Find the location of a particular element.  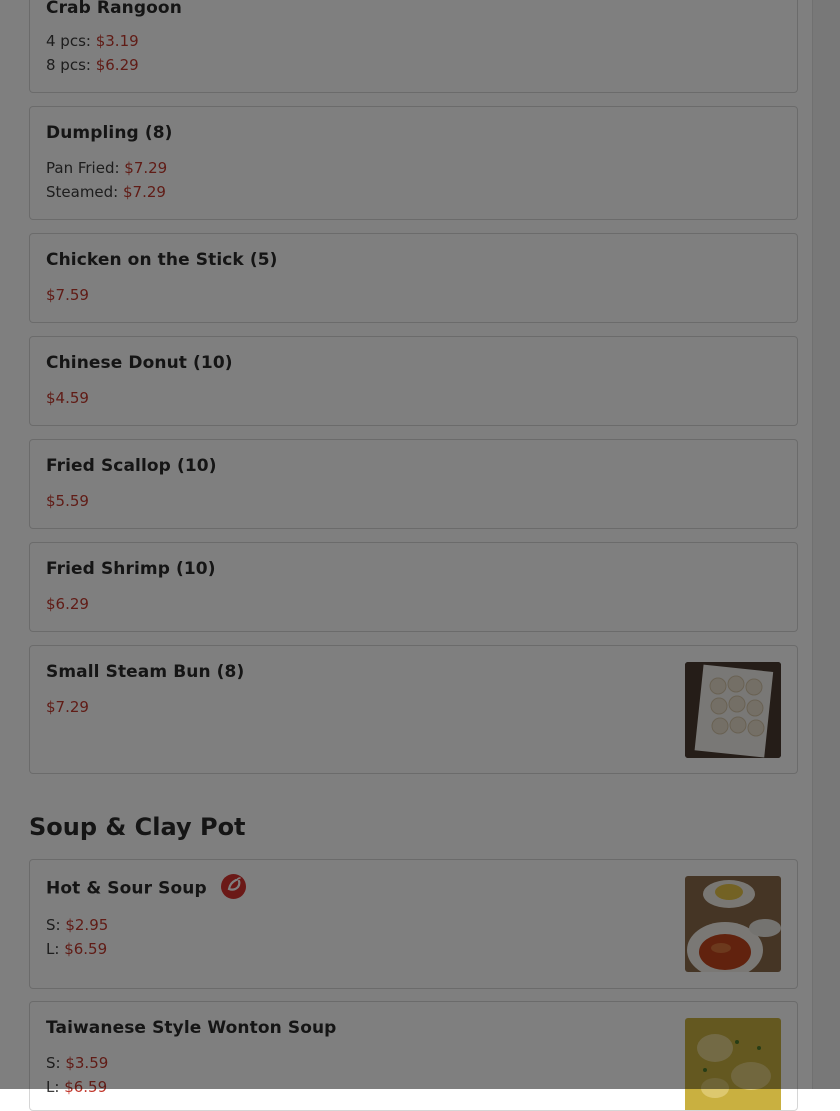

price-label: Pan Fried: is located at coordinates (85, 168).